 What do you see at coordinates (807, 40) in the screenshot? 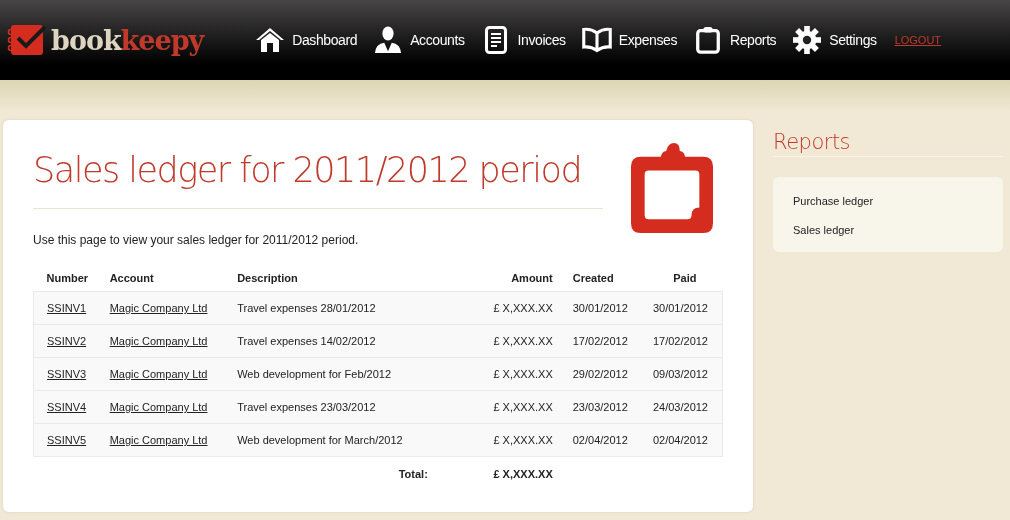
I see `settings-icon` at bounding box center [807, 40].